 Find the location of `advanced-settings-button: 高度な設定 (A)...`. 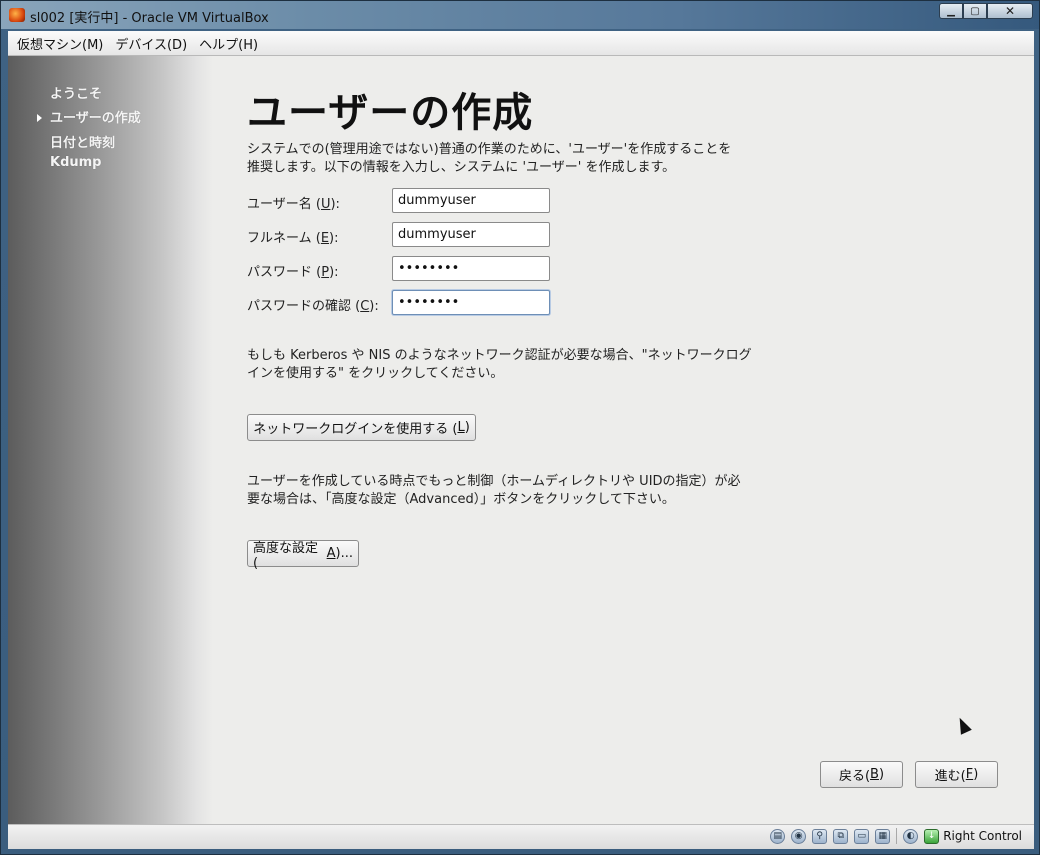

advanced-settings-button: 高度な設定 (A)... is located at coordinates (303, 555).